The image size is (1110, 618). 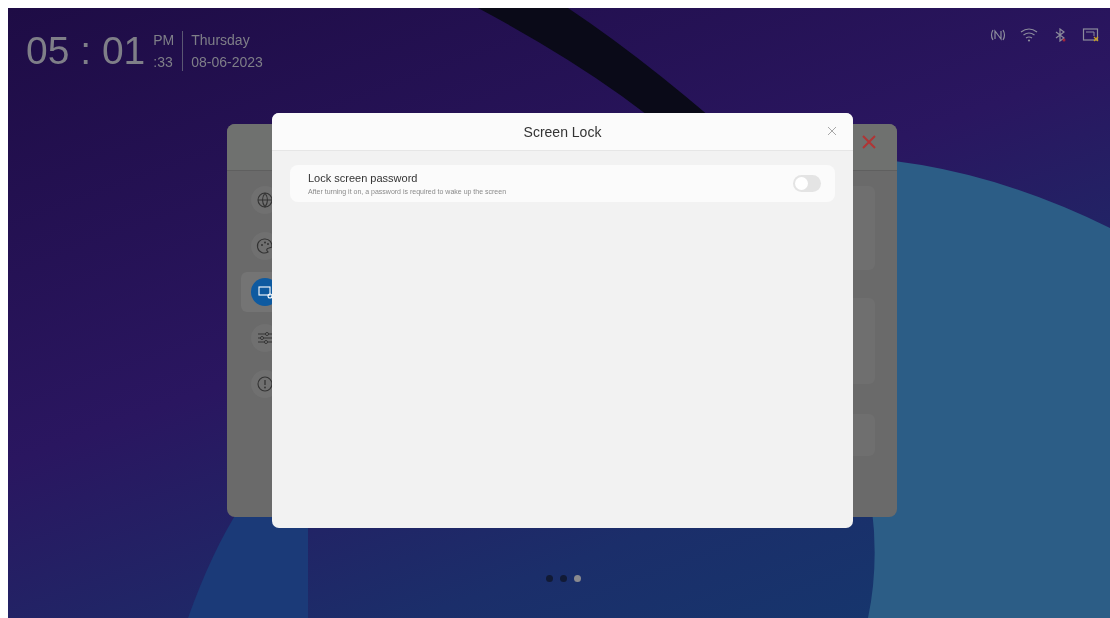 I want to click on info-icon, so click(x=265, y=384).